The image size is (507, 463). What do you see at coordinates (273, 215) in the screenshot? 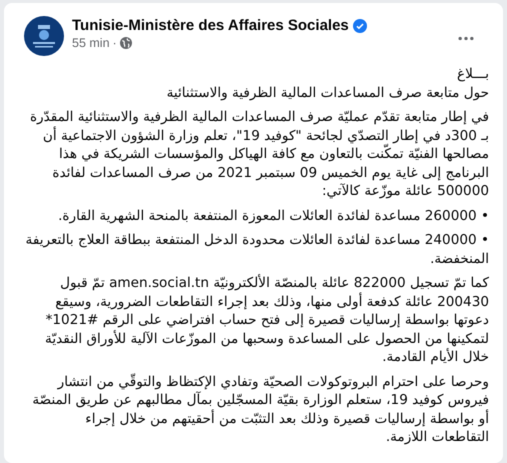
I see `paragraph-text: • 260000 مساعدة لفائدة العائلات المعوزة المنتفعة بالمنحة الشهرية القارة.` at bounding box center [273, 215].